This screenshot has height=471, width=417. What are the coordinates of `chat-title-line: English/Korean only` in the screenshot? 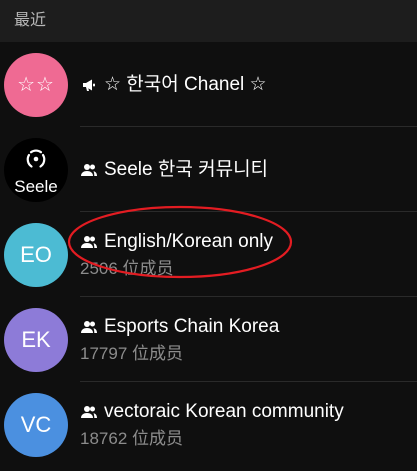 It's located at (248, 242).